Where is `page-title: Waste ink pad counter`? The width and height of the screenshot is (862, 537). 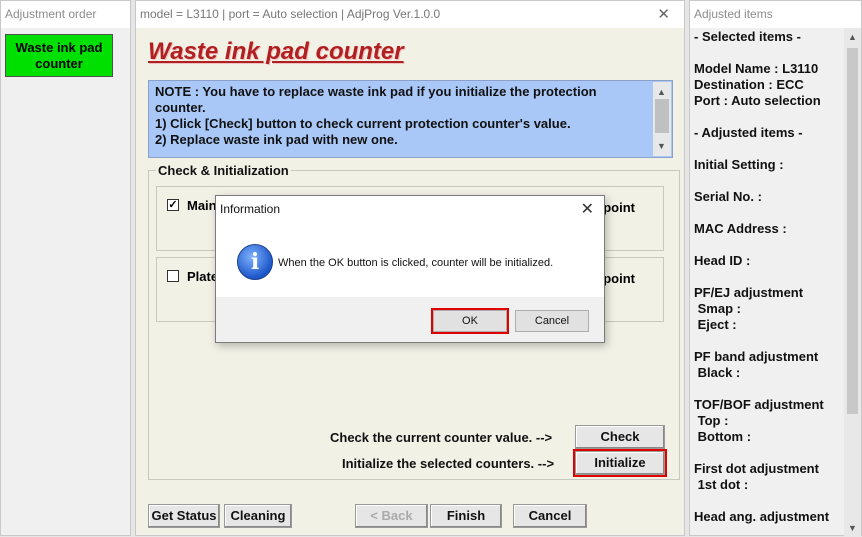 page-title: Waste ink pad counter is located at coordinates (276, 51).